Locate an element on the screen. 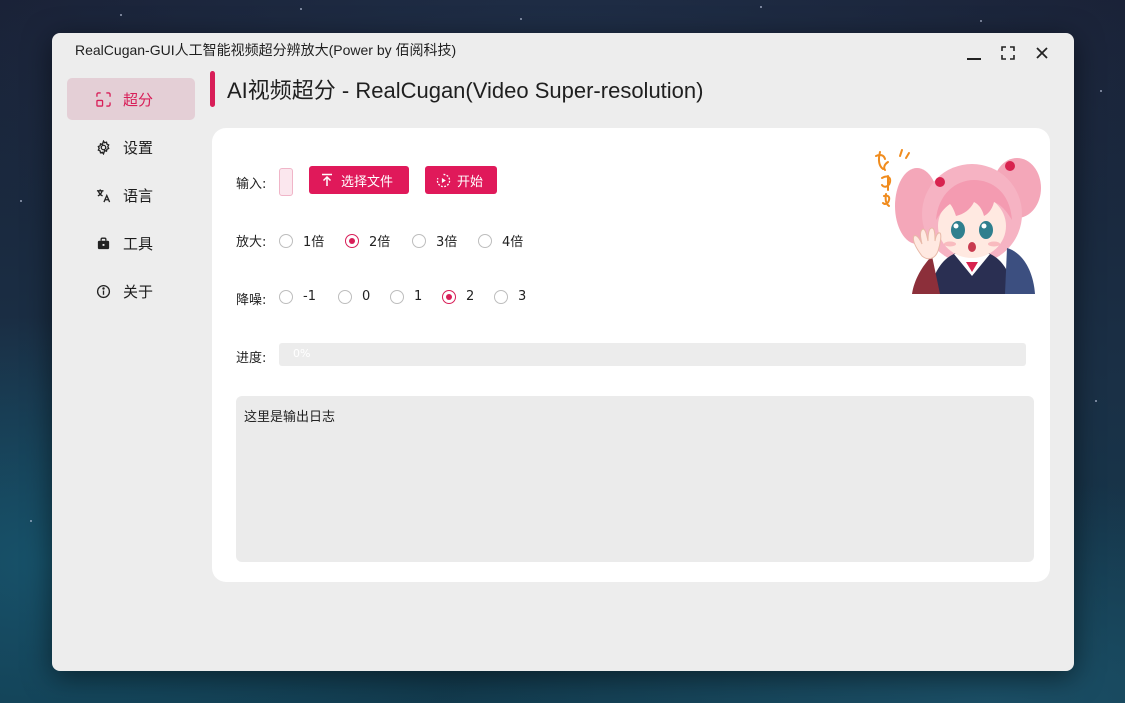 Image resolution: width=1125 pixels, height=703 pixels. scale-label: 放大: is located at coordinates (251, 242).